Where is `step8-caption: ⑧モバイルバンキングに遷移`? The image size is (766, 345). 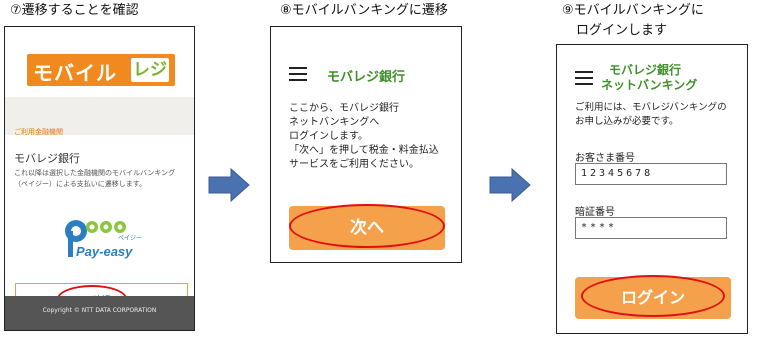 step8-caption: ⑧モバイルバンキングに遷移 is located at coordinates (364, 10).